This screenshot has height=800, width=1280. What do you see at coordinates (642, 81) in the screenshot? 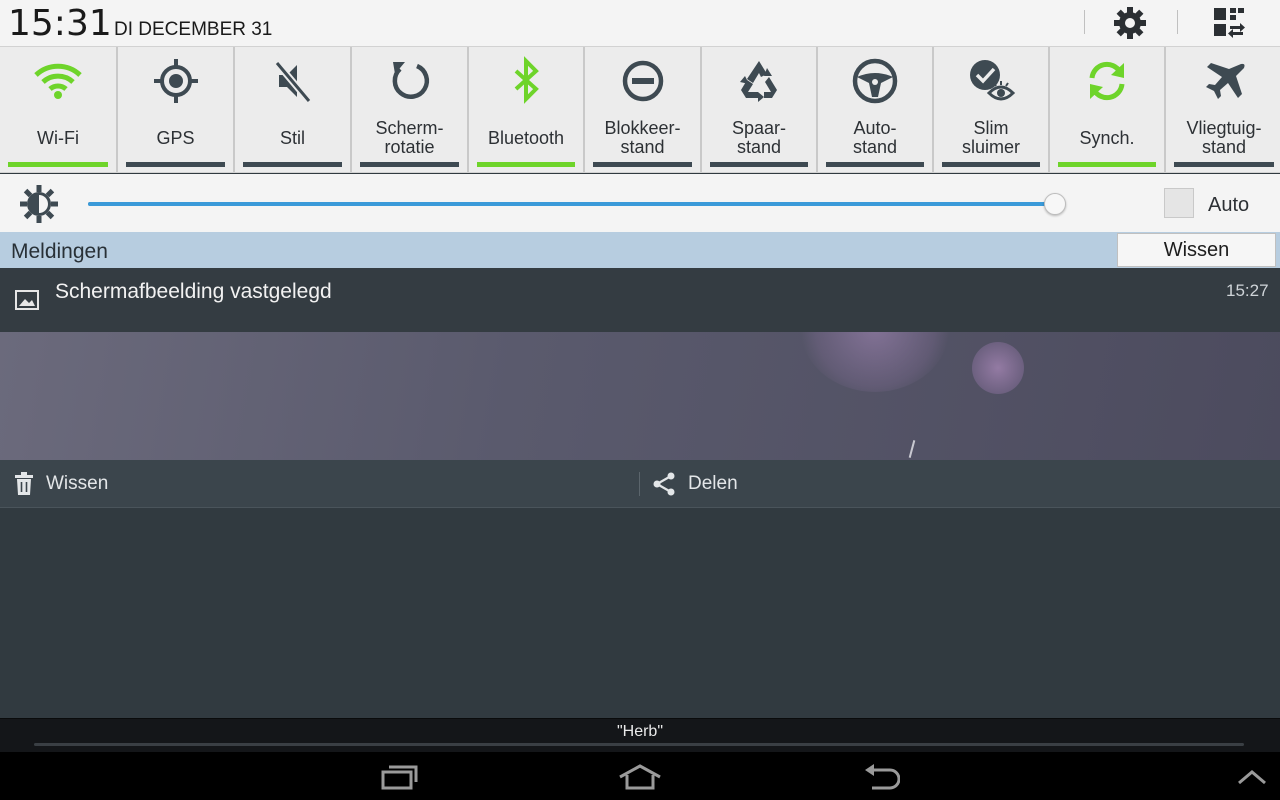
I see `block-icon` at bounding box center [642, 81].